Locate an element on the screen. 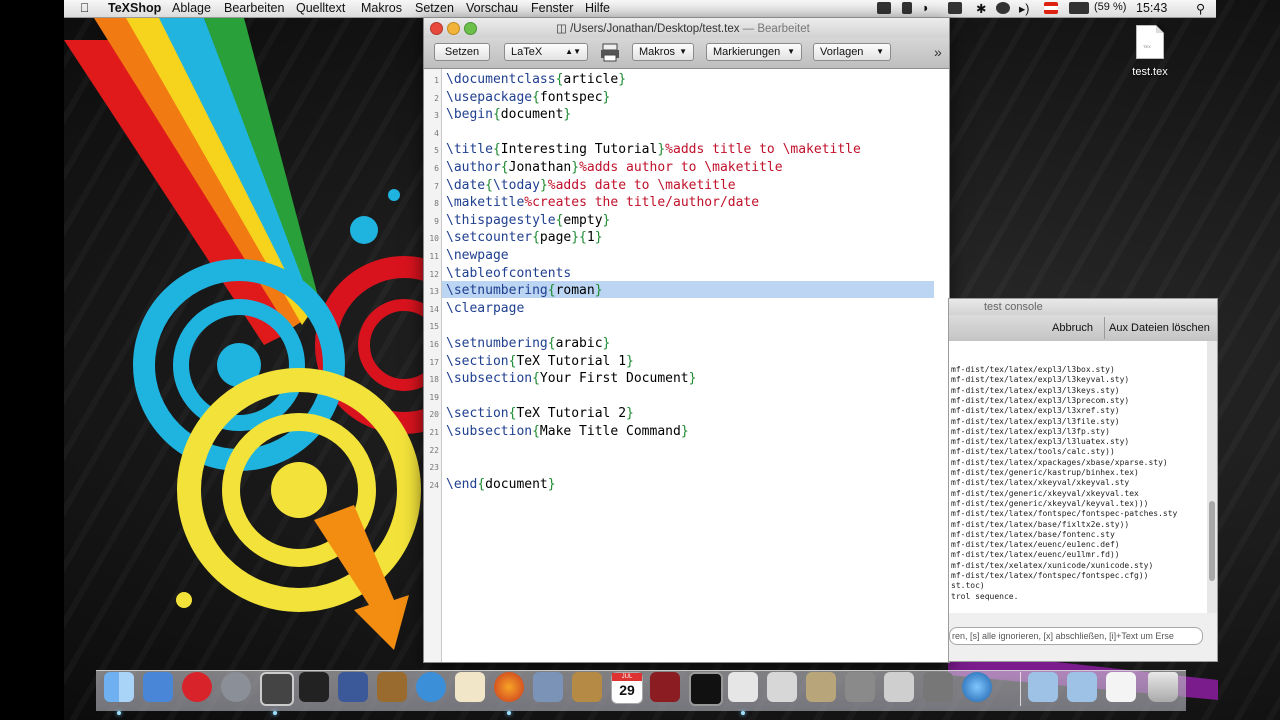 The width and height of the screenshot is (1280, 720). flag-icon is located at coordinates (1051, 8).